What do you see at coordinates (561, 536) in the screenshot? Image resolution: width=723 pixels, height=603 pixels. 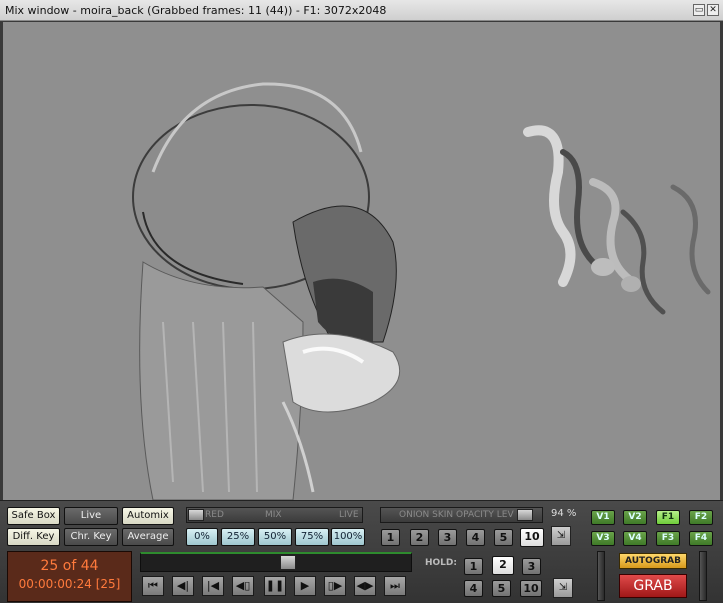 I see `pin-icon: ⇲` at bounding box center [561, 536].